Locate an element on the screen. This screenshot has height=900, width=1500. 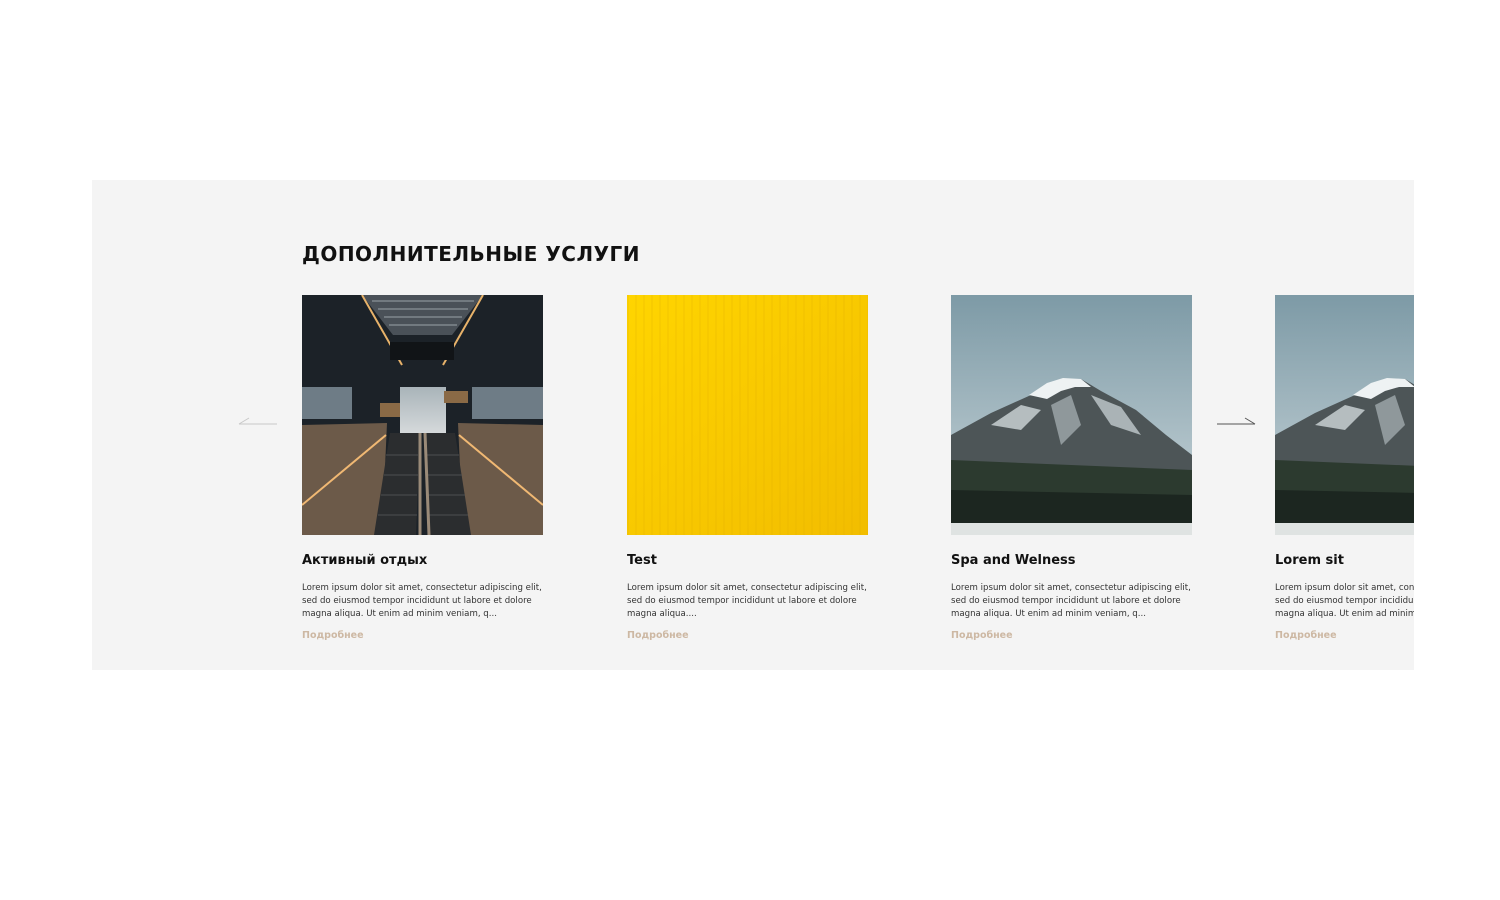
arrow-right-icon is located at coordinates (1236, 421).